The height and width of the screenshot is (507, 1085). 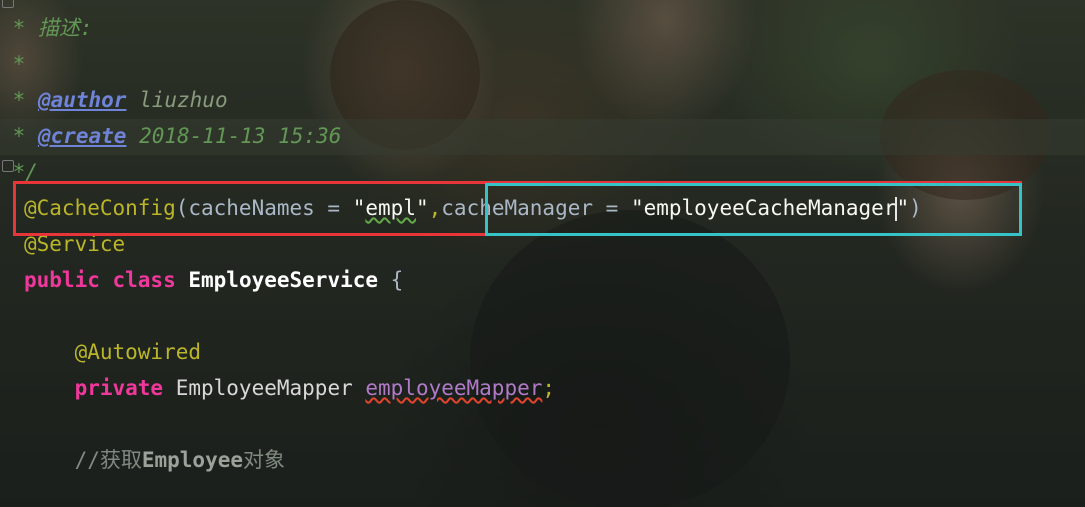 What do you see at coordinates (549, 388) in the screenshot?
I see `code-semicolon: ;` at bounding box center [549, 388].